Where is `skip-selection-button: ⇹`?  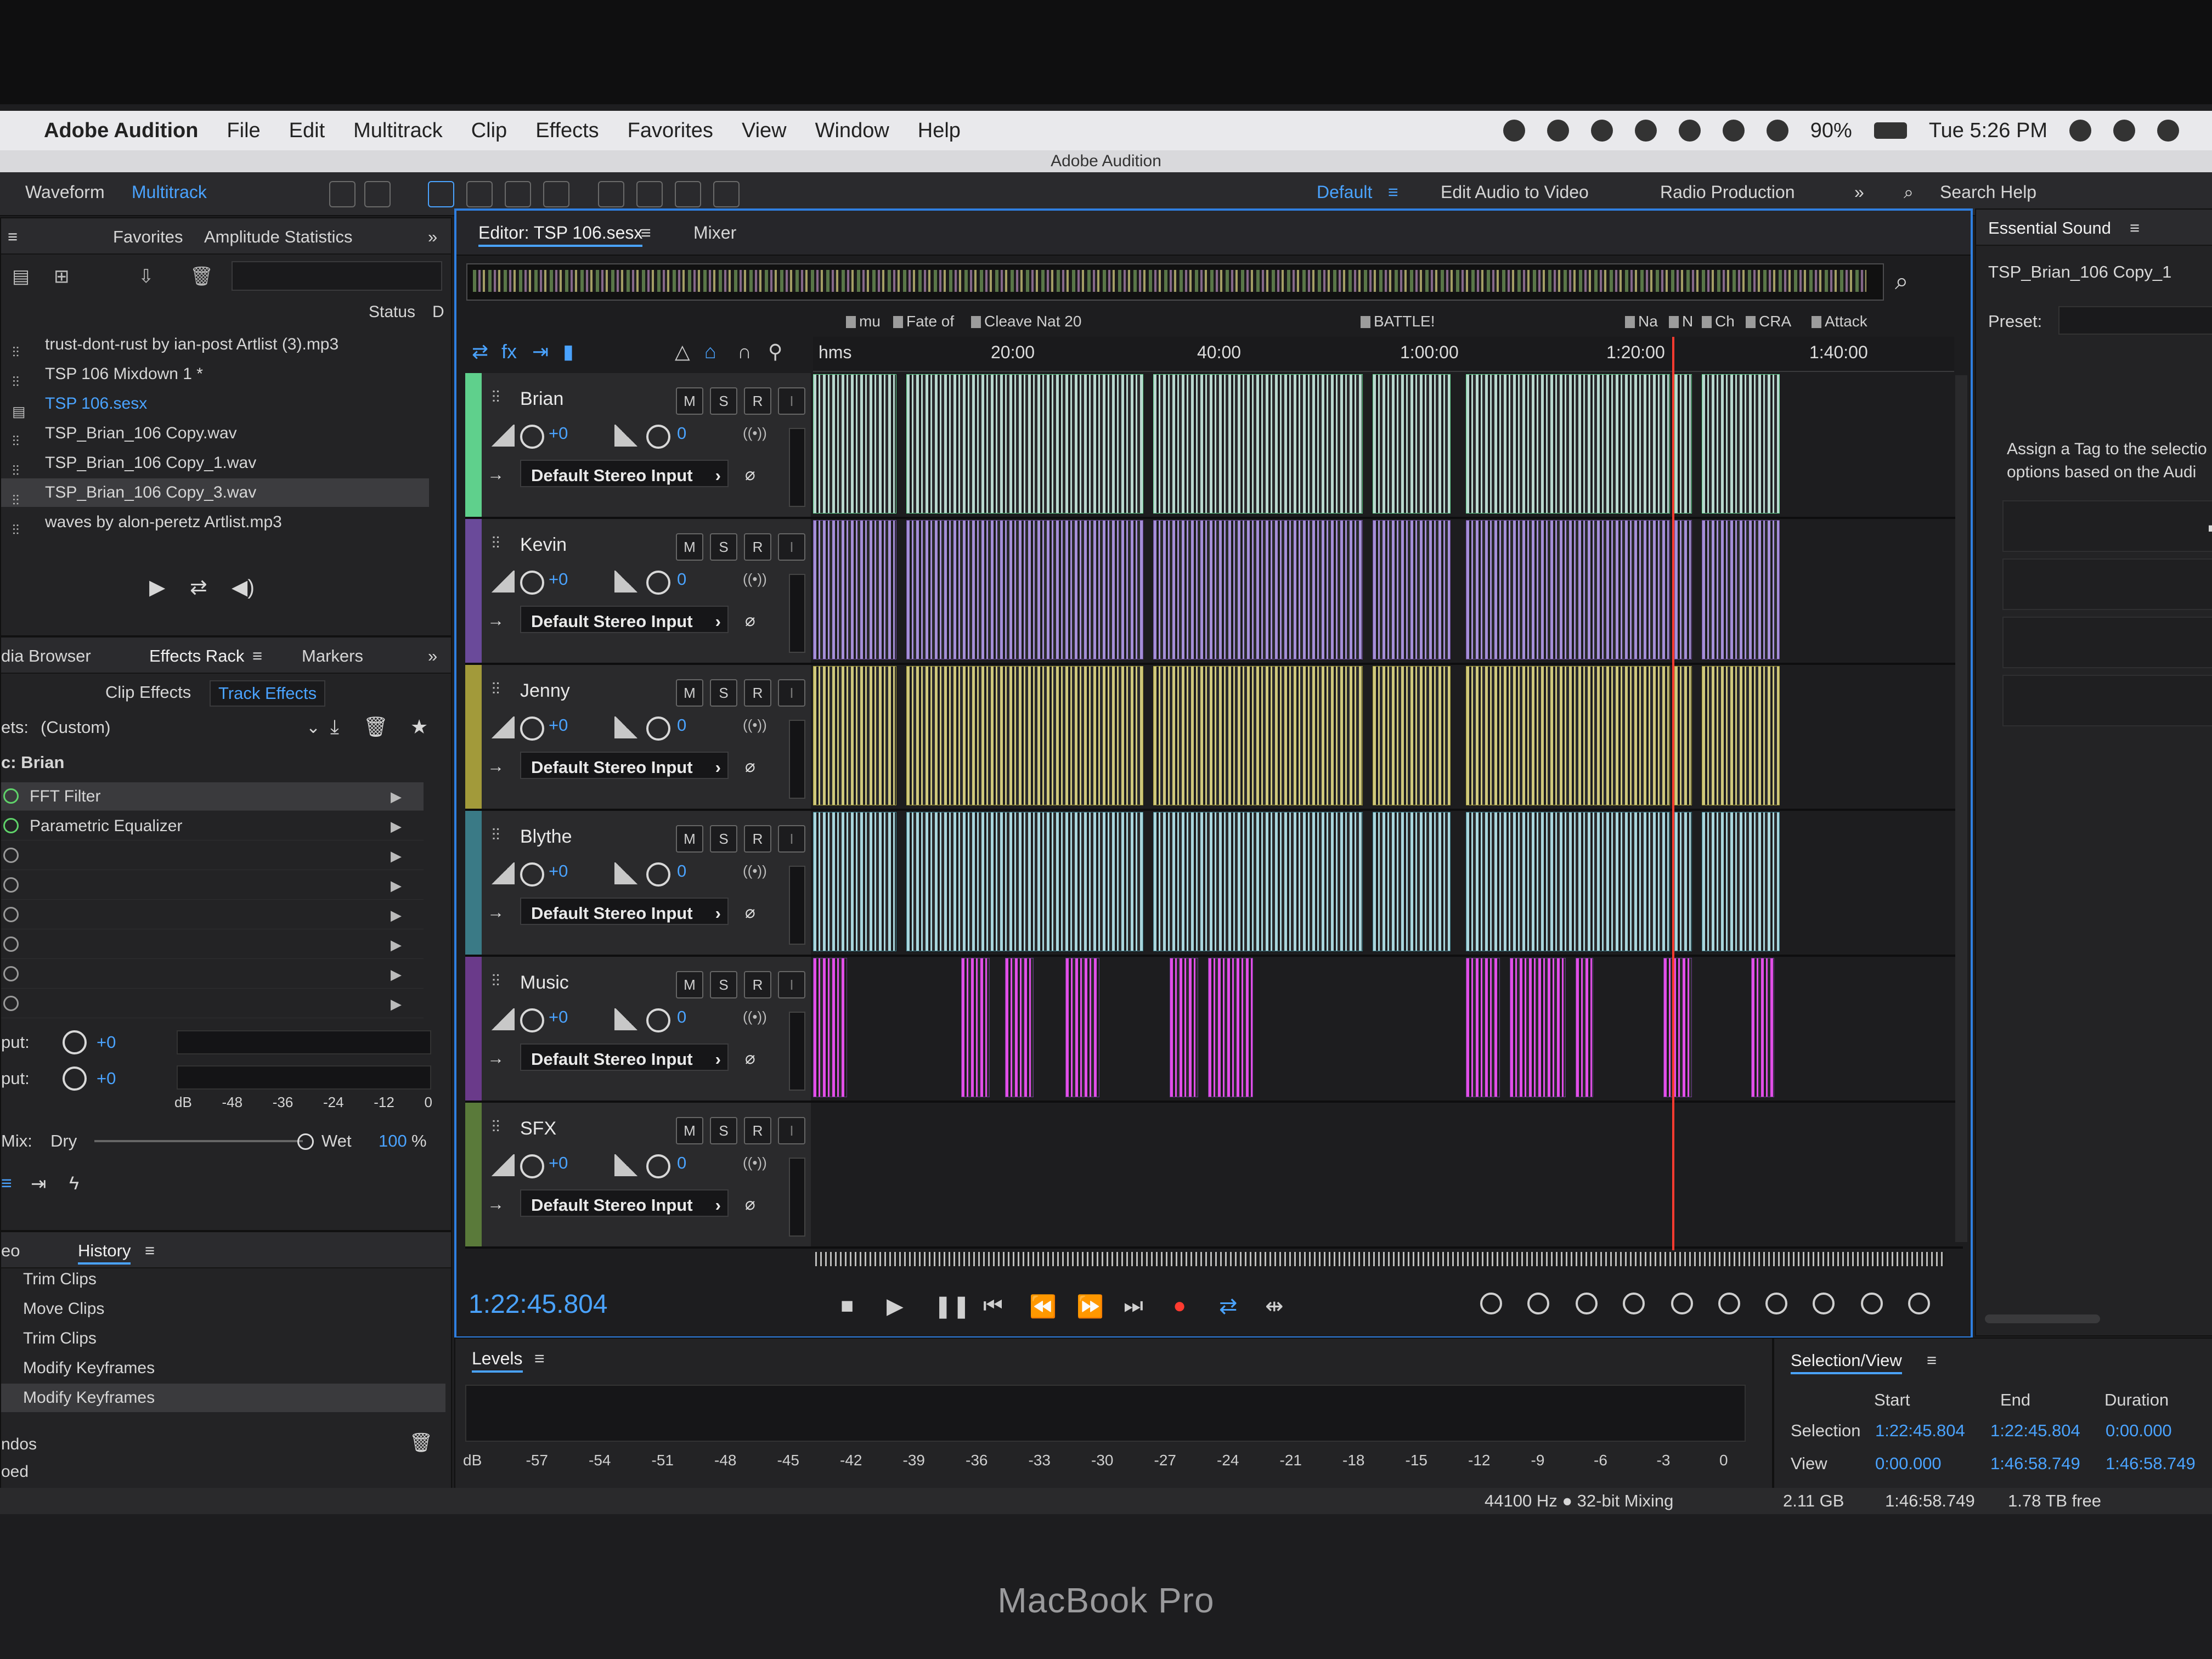 skip-selection-button: ⇹ is located at coordinates (1274, 1307).